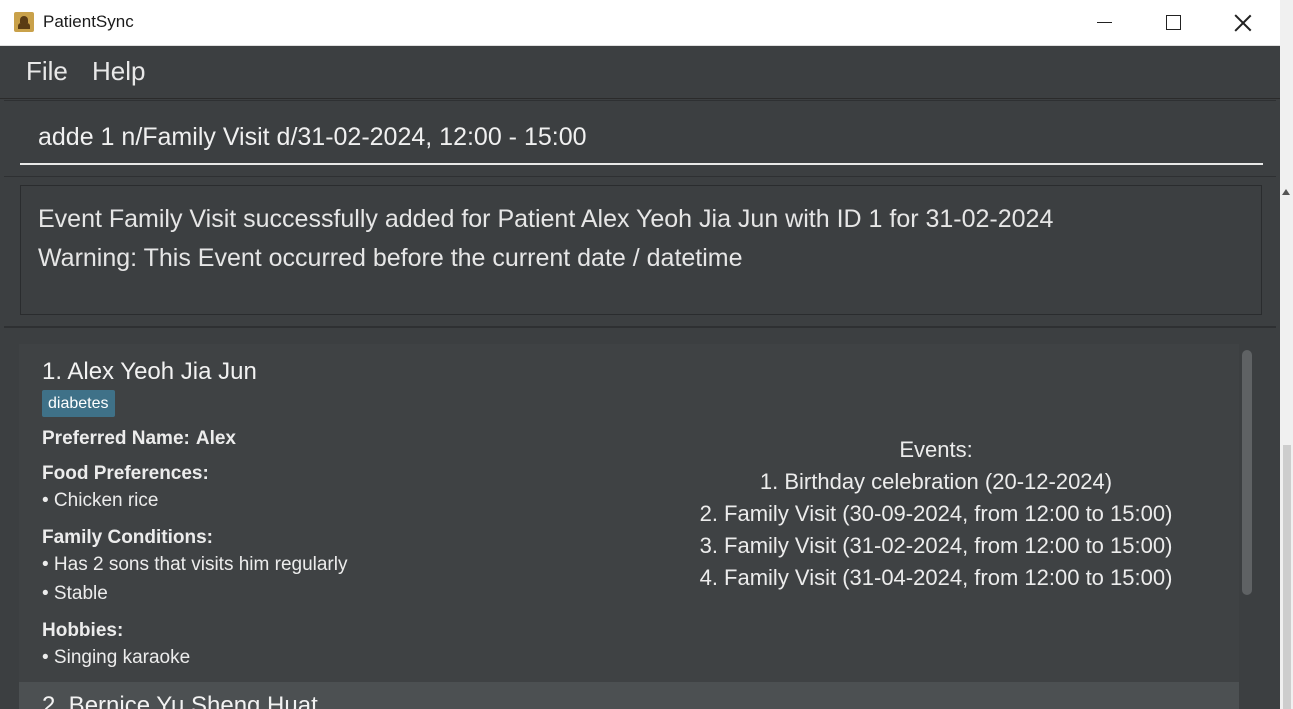  What do you see at coordinates (1286, 192) in the screenshot?
I see `scroll-up-arrow-icon` at bounding box center [1286, 192].